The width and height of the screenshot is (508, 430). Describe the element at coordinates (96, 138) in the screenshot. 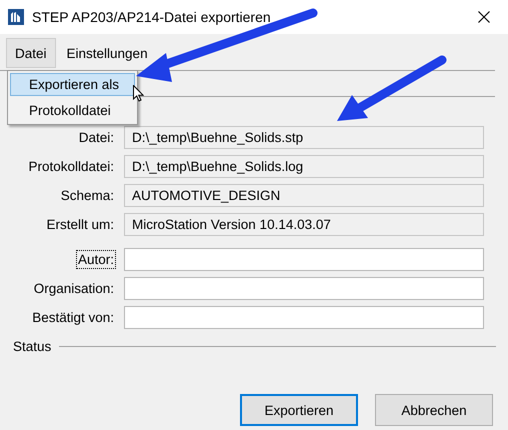

I see `field-label: Datei:` at that location.